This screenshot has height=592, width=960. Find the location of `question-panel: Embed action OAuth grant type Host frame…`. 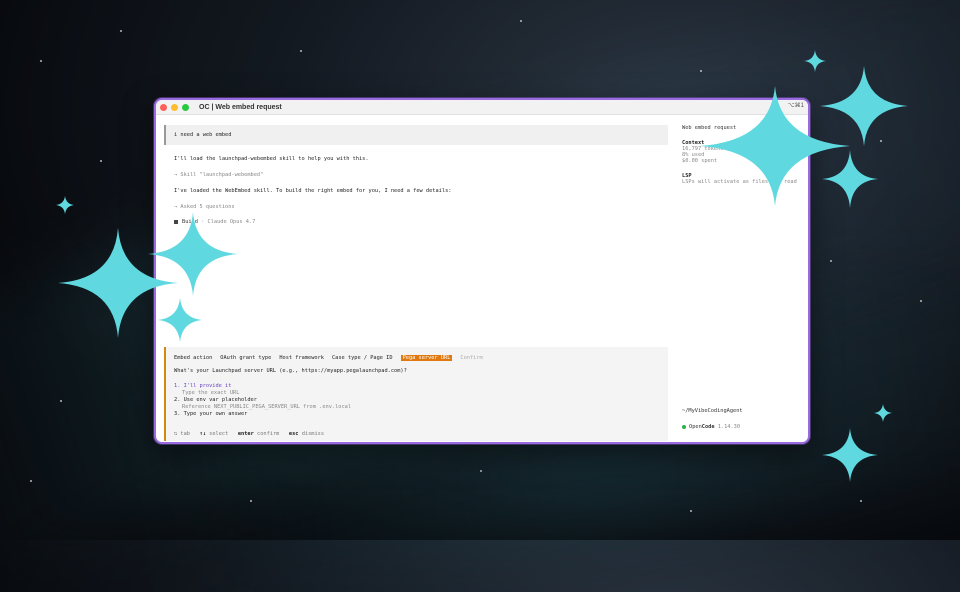

question-panel: Embed action OAuth grant type Host frame… is located at coordinates (416, 394).